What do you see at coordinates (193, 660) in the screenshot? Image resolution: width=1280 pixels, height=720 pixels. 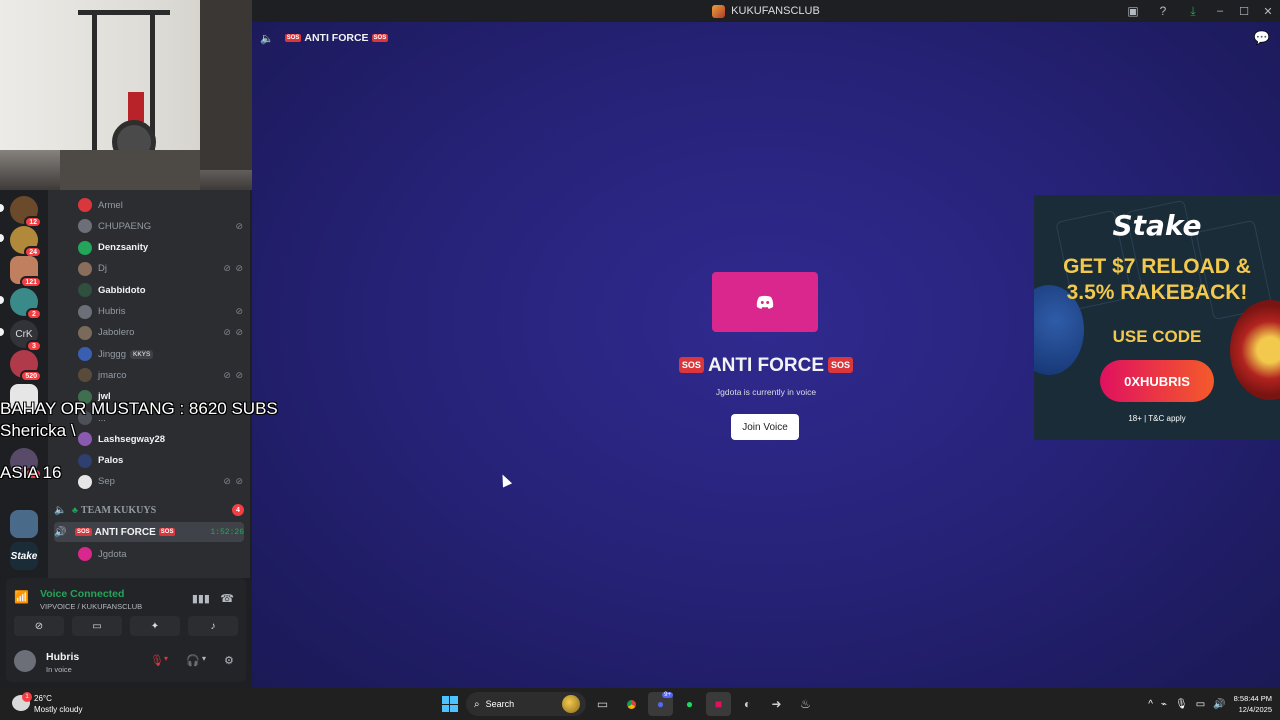 I see `headphones-icon: 🎧` at bounding box center [193, 660].